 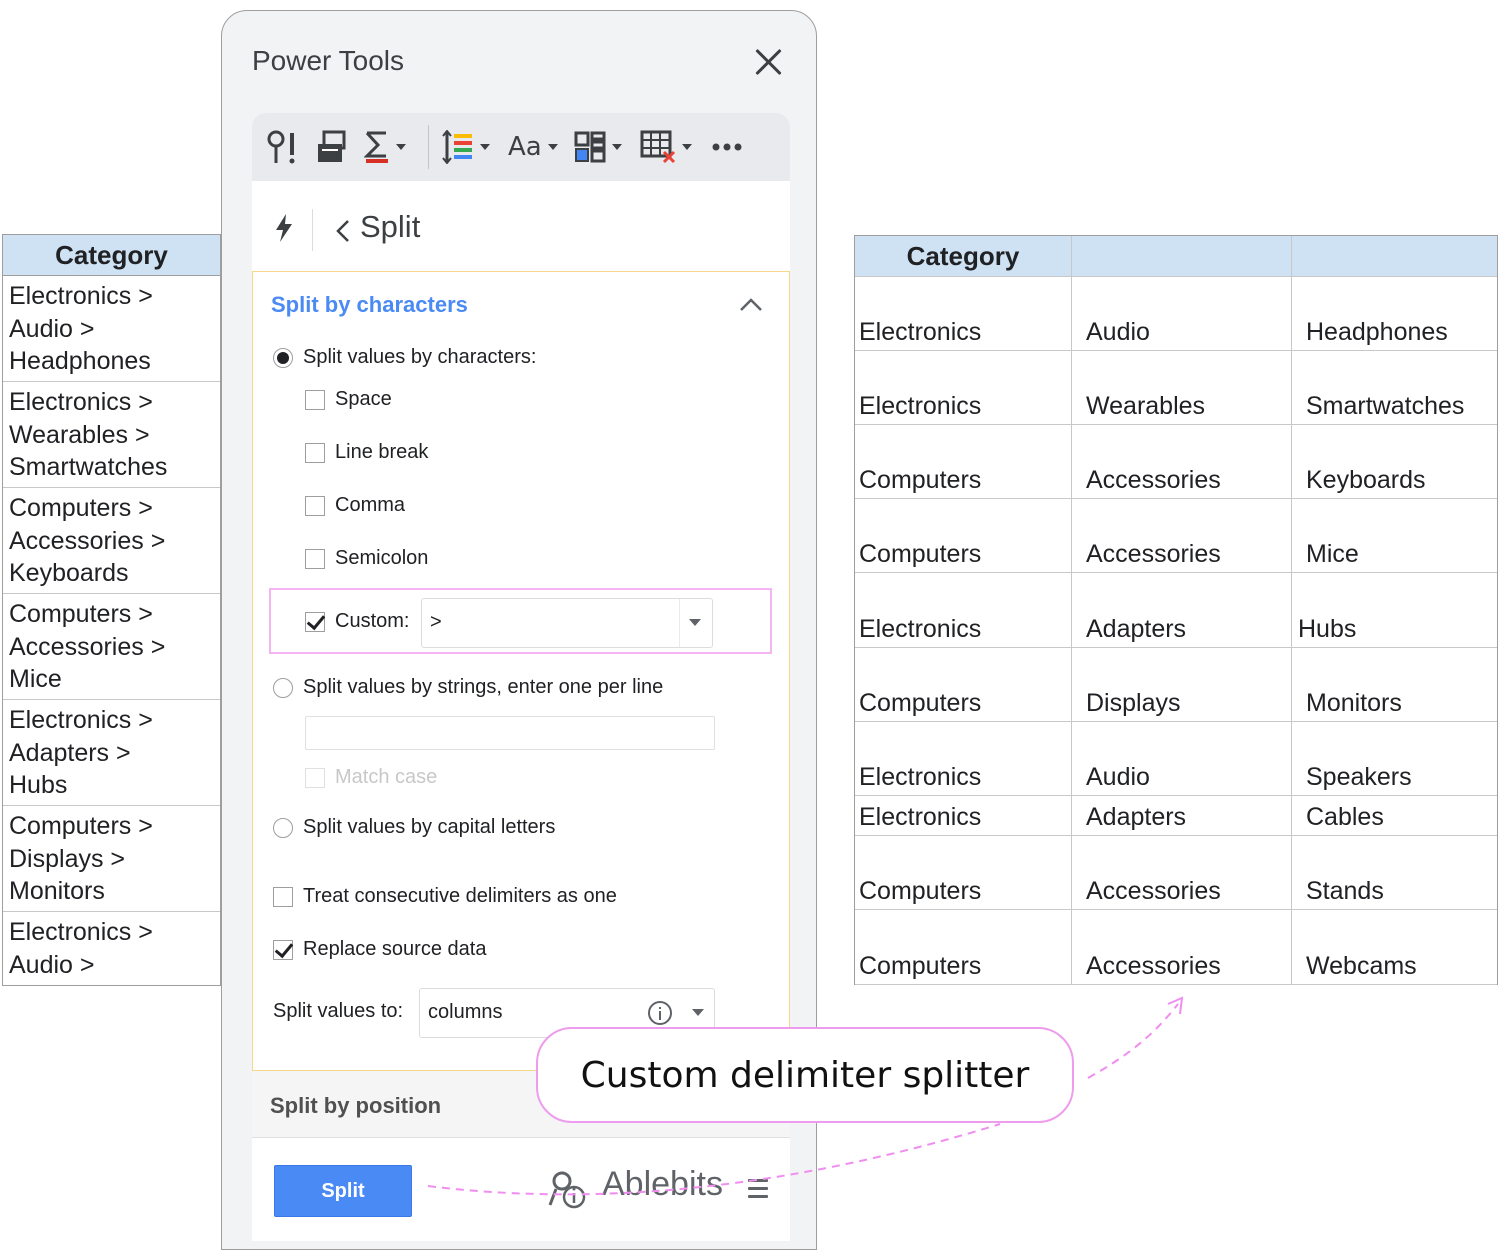 I want to click on source-cell: Computers > Displays > Monitors, so click(x=111, y=859).